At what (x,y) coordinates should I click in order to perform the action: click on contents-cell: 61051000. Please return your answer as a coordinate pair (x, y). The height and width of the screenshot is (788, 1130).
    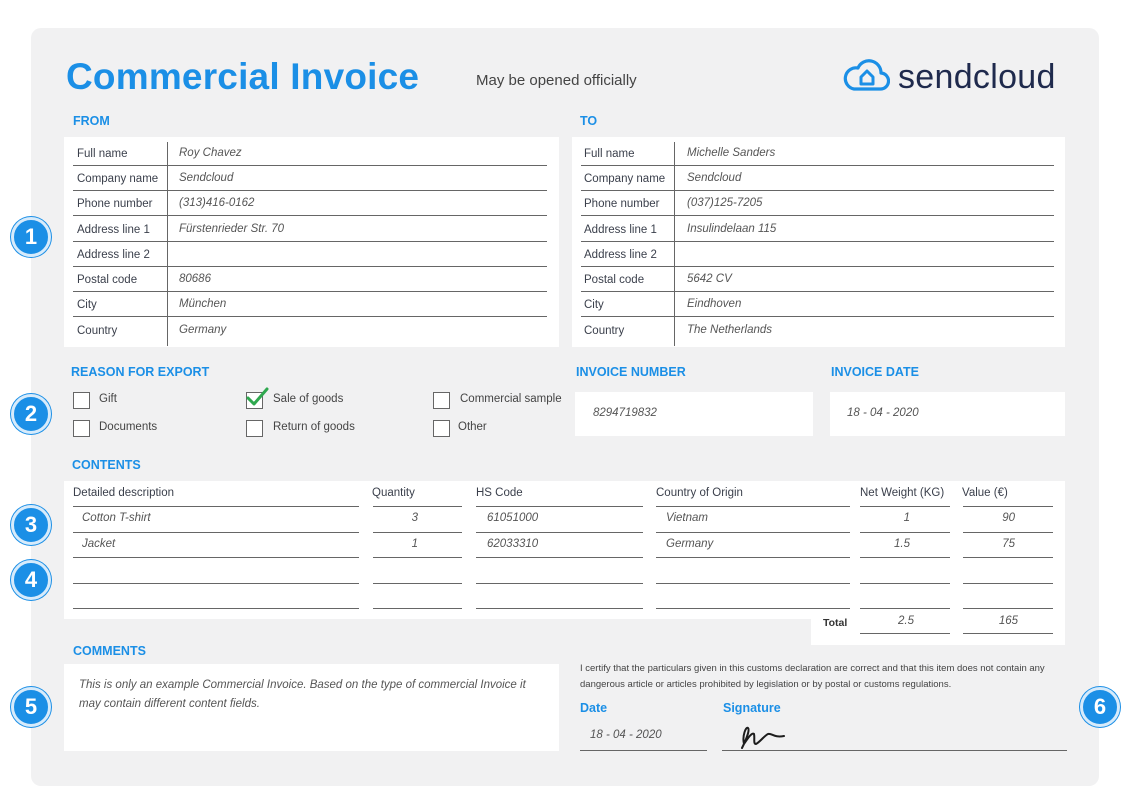
    Looking at the image, I should click on (512, 518).